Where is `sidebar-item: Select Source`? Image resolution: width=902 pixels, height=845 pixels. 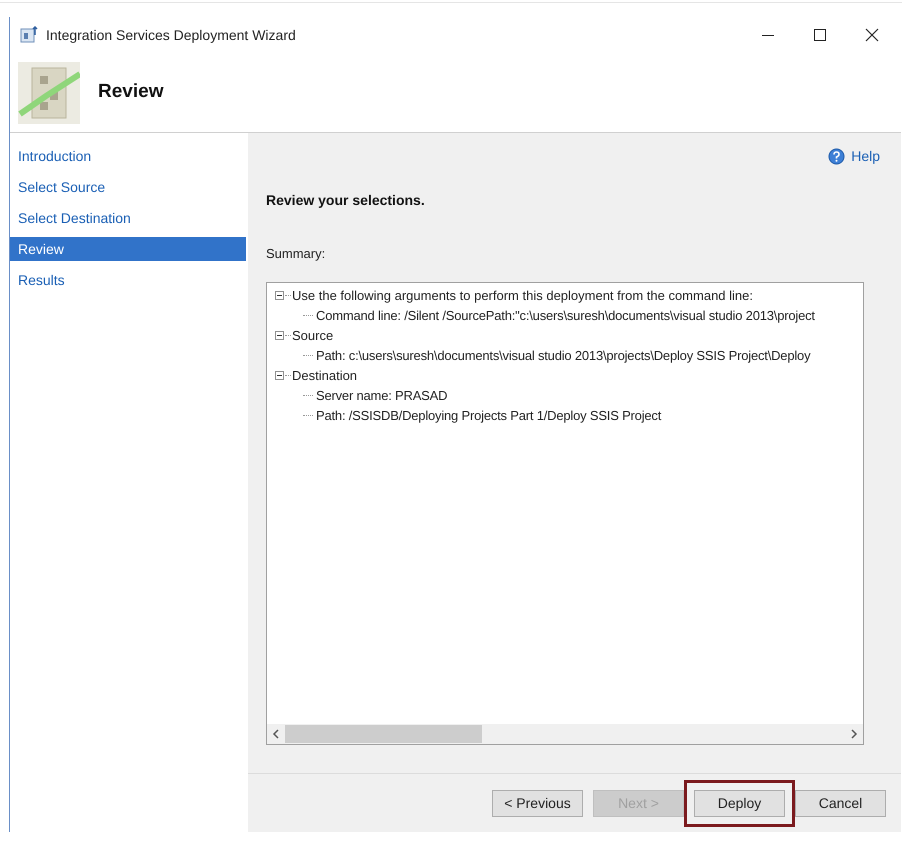
sidebar-item: Select Source is located at coordinates (128, 187).